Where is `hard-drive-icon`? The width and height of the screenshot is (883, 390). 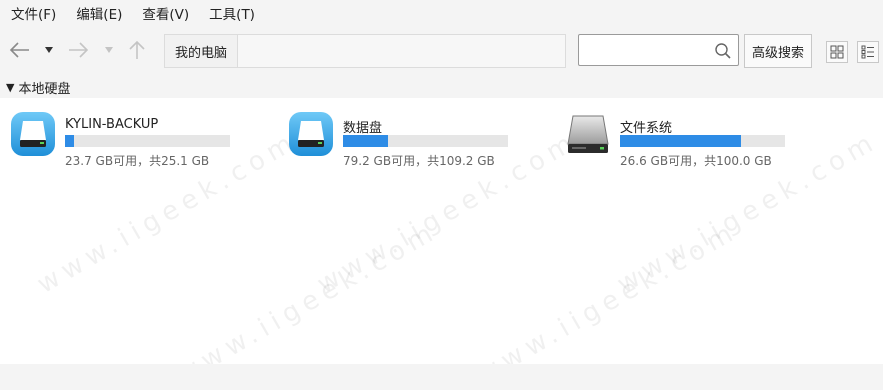 hard-drive-icon is located at coordinates (588, 134).